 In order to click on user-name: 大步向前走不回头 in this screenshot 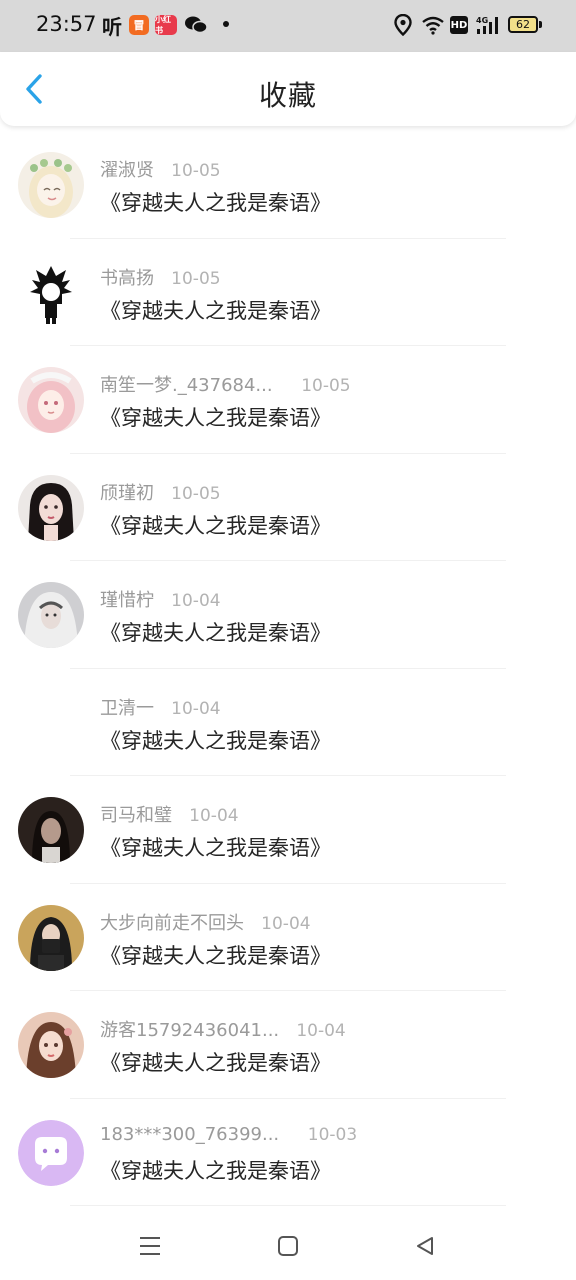, I will do `click(172, 923)`.